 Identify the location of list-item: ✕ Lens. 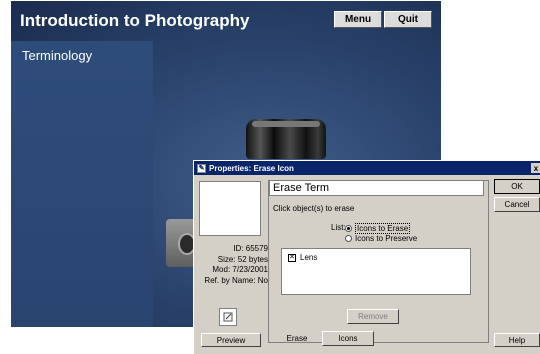
(302, 257).